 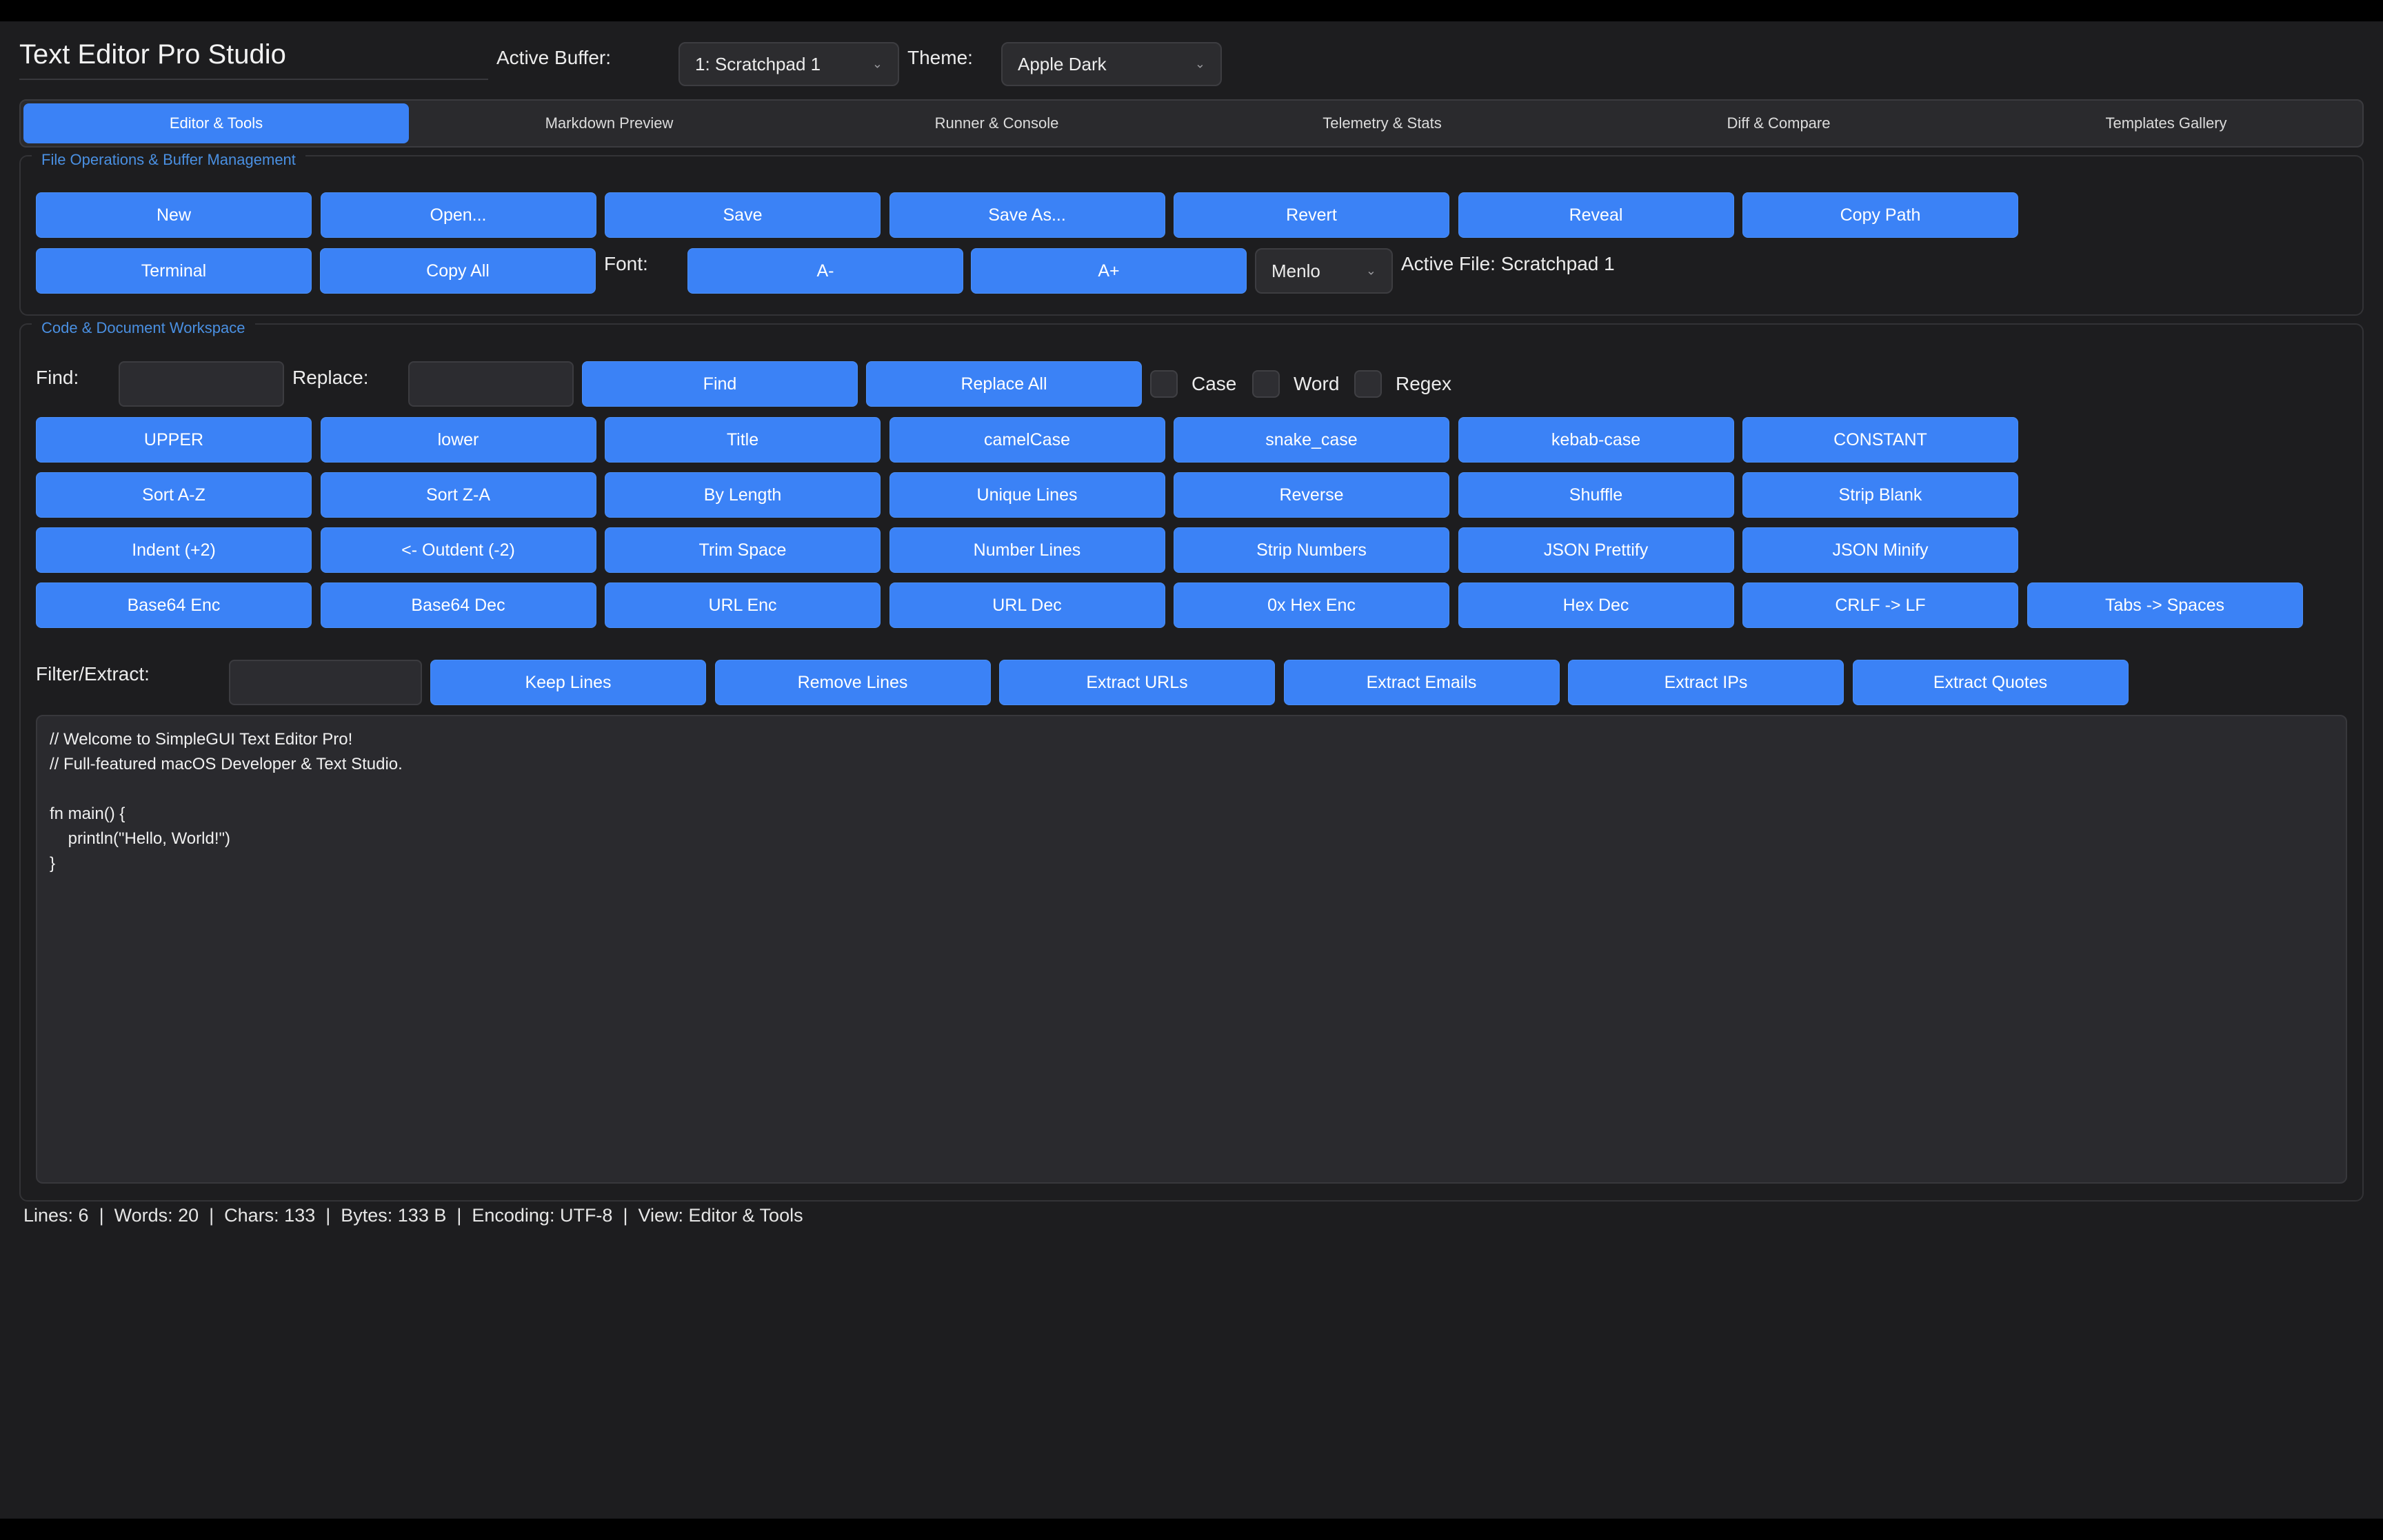 I want to click on replace-all-button: Replace All, so click(x=1004, y=384).